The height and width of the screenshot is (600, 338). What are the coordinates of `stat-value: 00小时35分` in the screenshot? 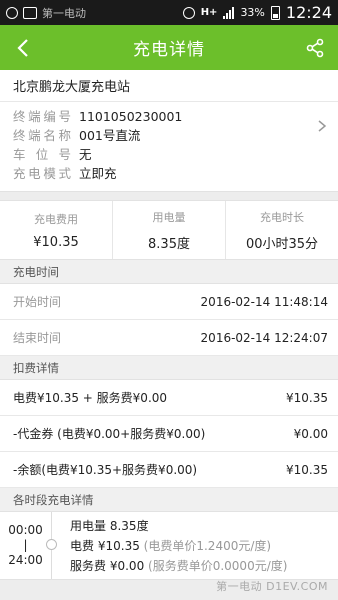 It's located at (282, 244).